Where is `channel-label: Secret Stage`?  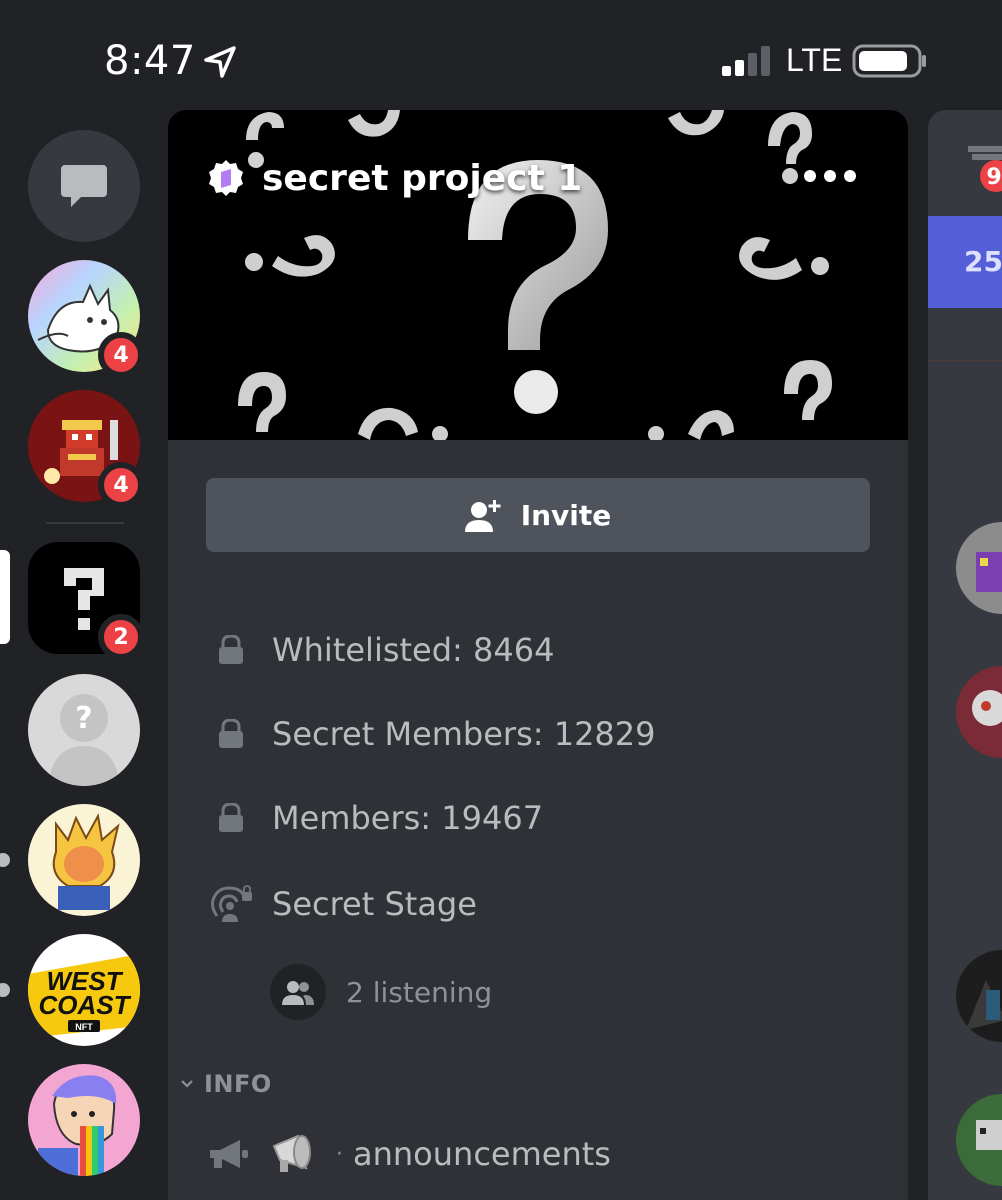
channel-label: Secret Stage is located at coordinates (374, 904).